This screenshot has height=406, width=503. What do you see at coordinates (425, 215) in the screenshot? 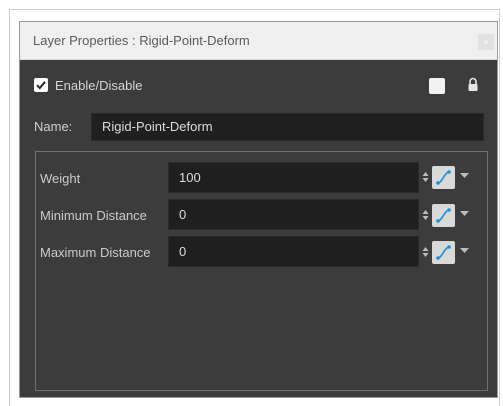
I see `minimum-distance-spin-arrows-icon` at bounding box center [425, 215].